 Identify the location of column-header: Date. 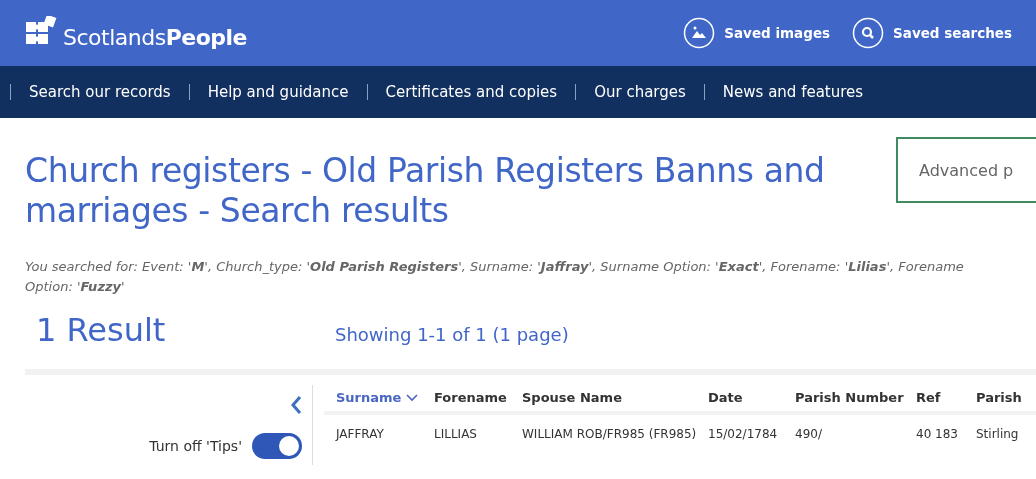
(751, 397).